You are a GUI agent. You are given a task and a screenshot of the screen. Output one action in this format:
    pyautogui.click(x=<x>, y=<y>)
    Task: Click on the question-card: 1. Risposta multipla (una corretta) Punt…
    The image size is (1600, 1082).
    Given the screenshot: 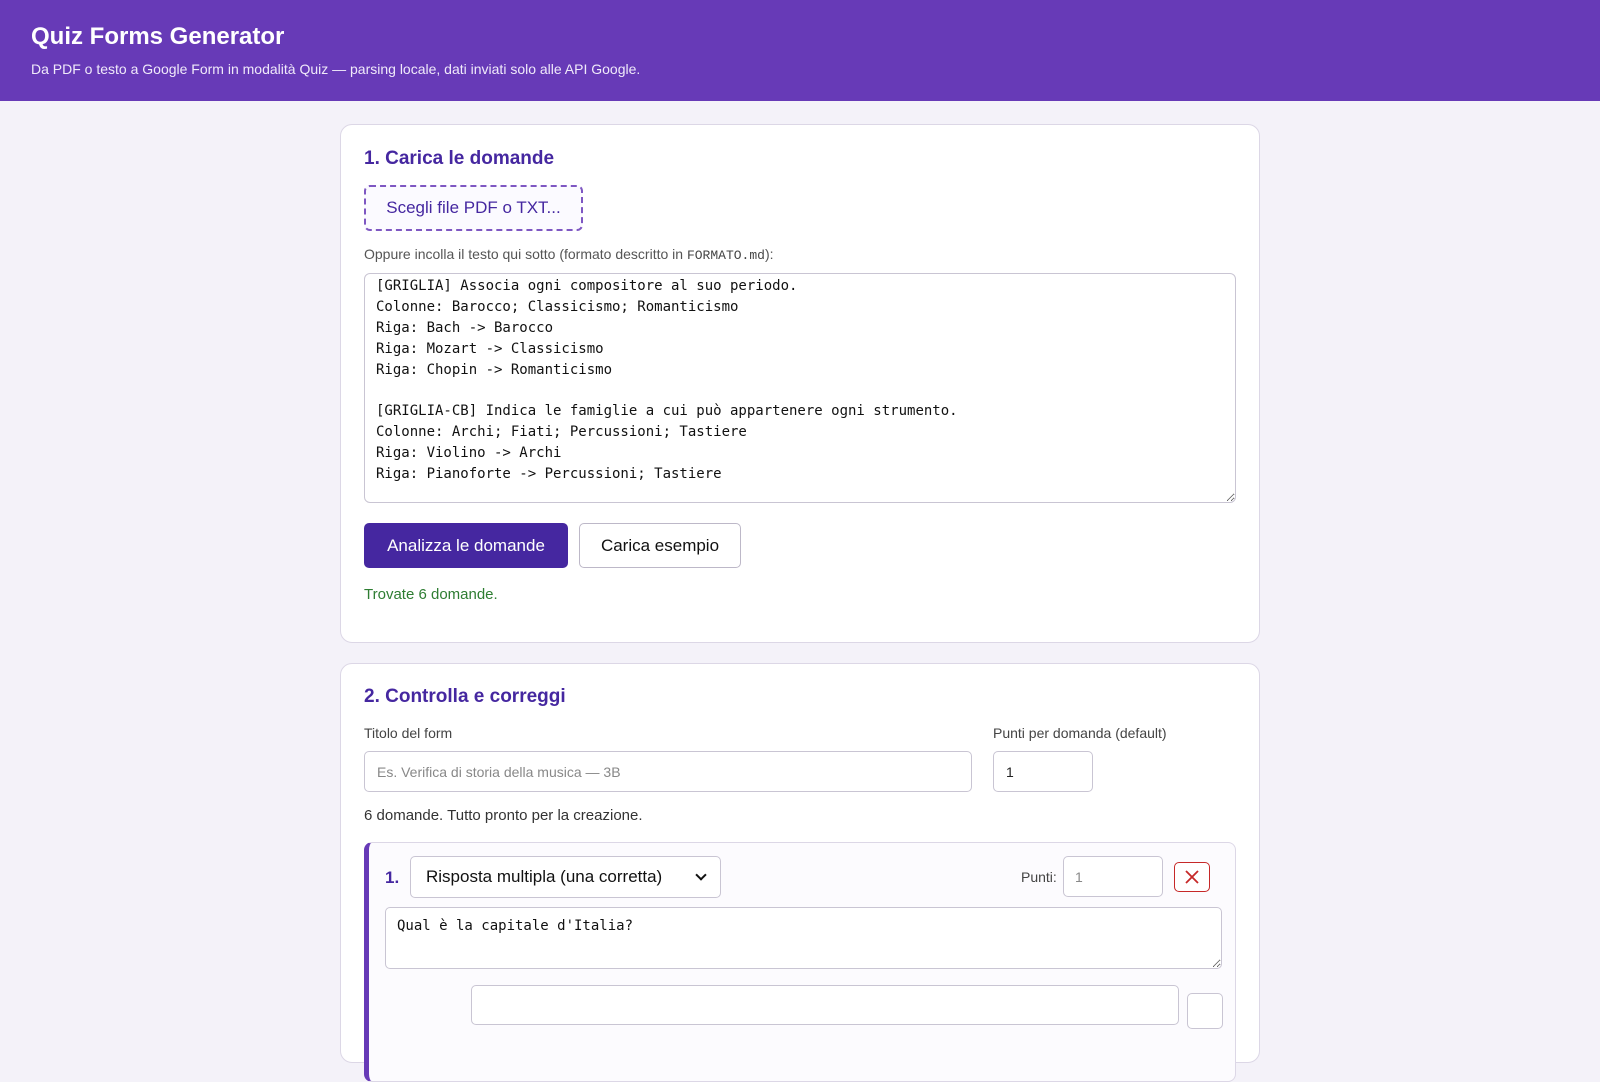 What is the action you would take?
    pyautogui.click(x=800, y=962)
    